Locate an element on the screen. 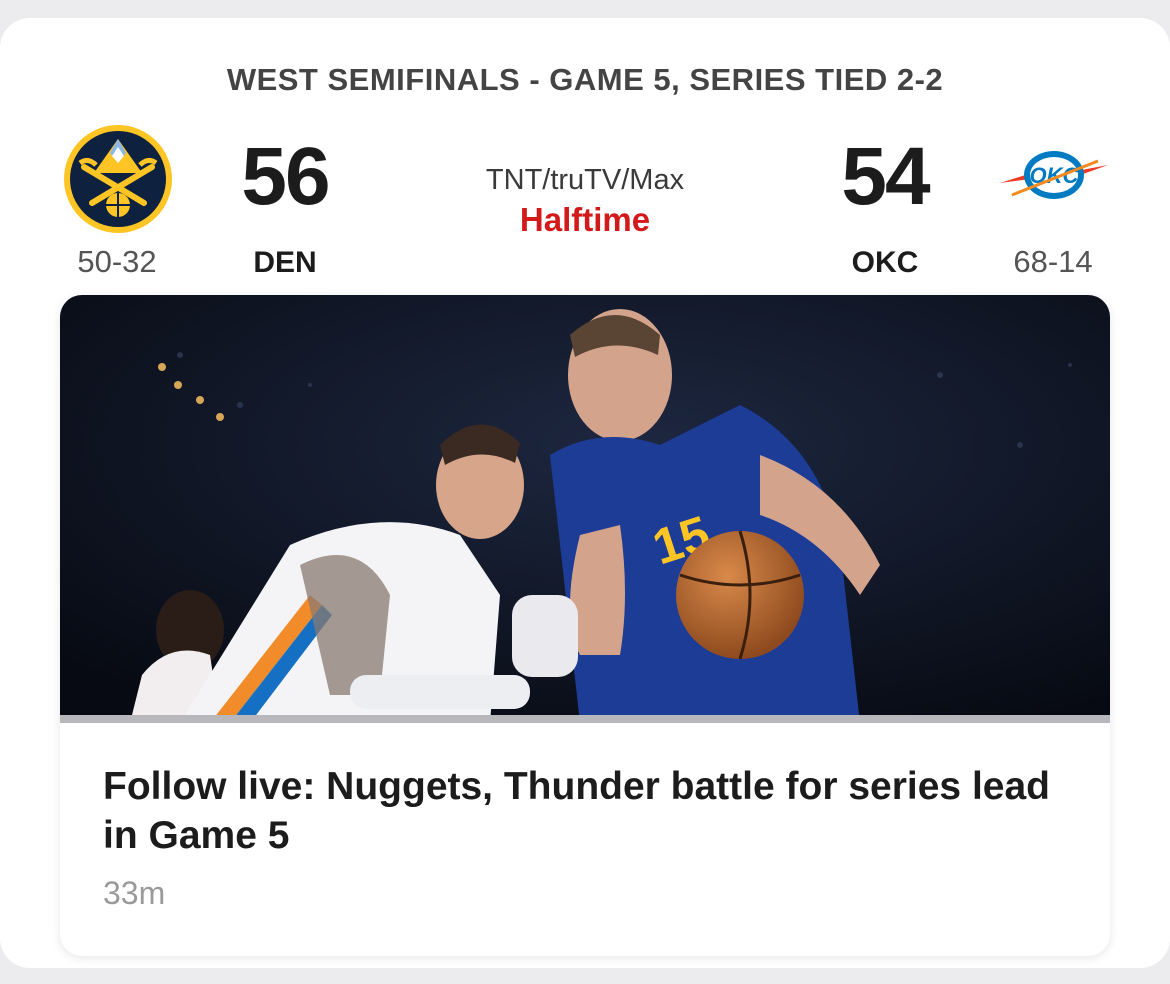  home-team-abbr: DEN is located at coordinates (285, 262).